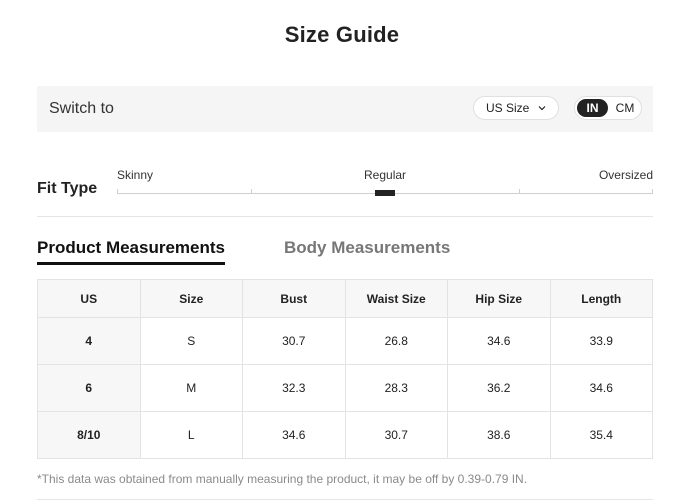 This screenshot has height=501, width=684. I want to click on switch-label: Switch to, so click(81, 108).